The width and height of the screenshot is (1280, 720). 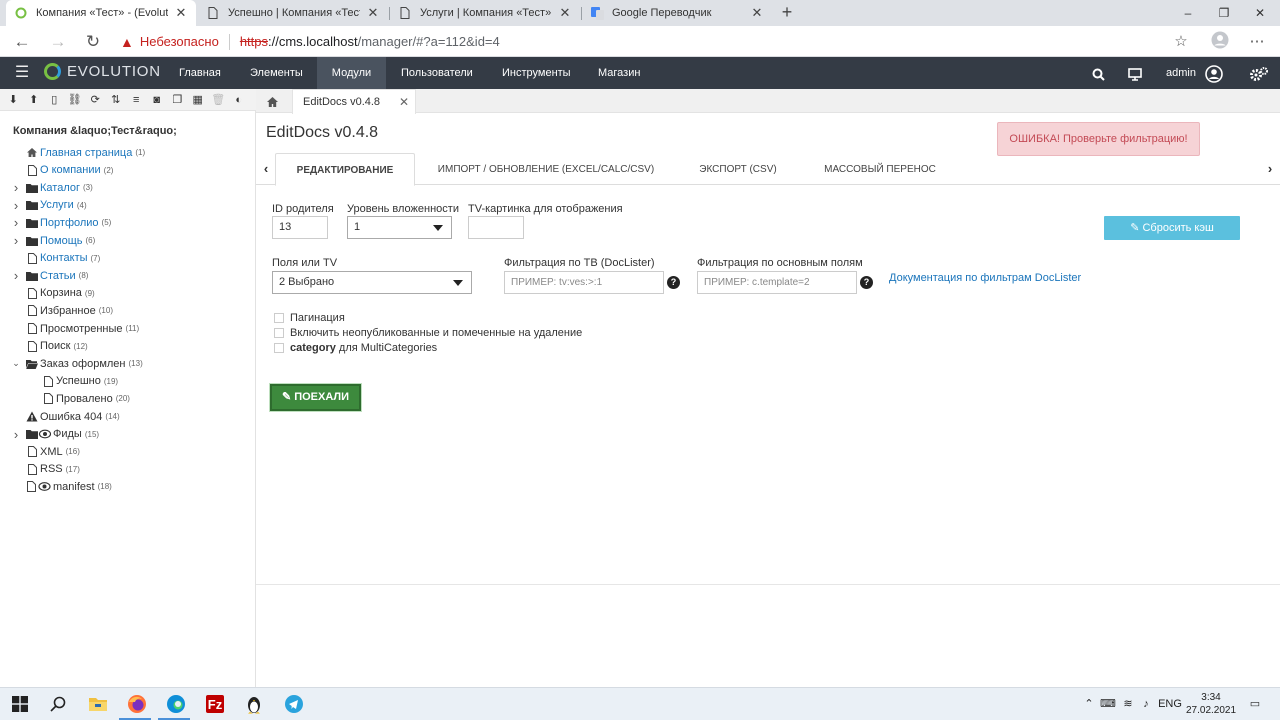 What do you see at coordinates (355, 348) in the screenshot?
I see `category-checkbox-row: category для MultiCategories` at bounding box center [355, 348].